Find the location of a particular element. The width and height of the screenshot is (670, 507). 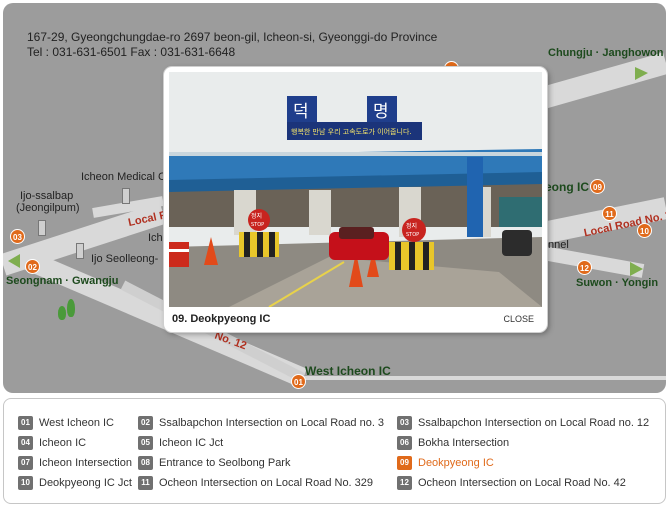

map-label-jeongilpum: (Jeongilpum) is located at coordinates (48, 208).